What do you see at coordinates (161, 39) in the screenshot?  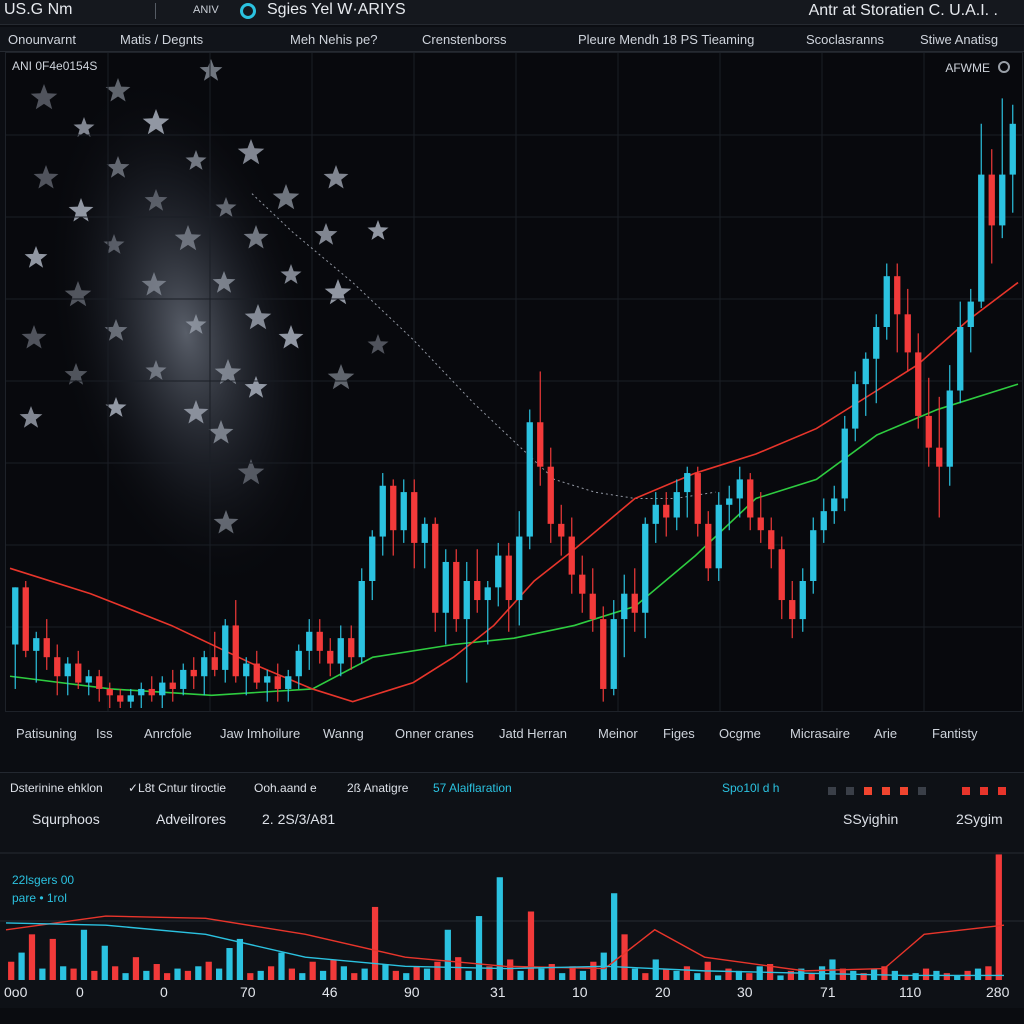 I see `menu-item: Matis / Degnts` at bounding box center [161, 39].